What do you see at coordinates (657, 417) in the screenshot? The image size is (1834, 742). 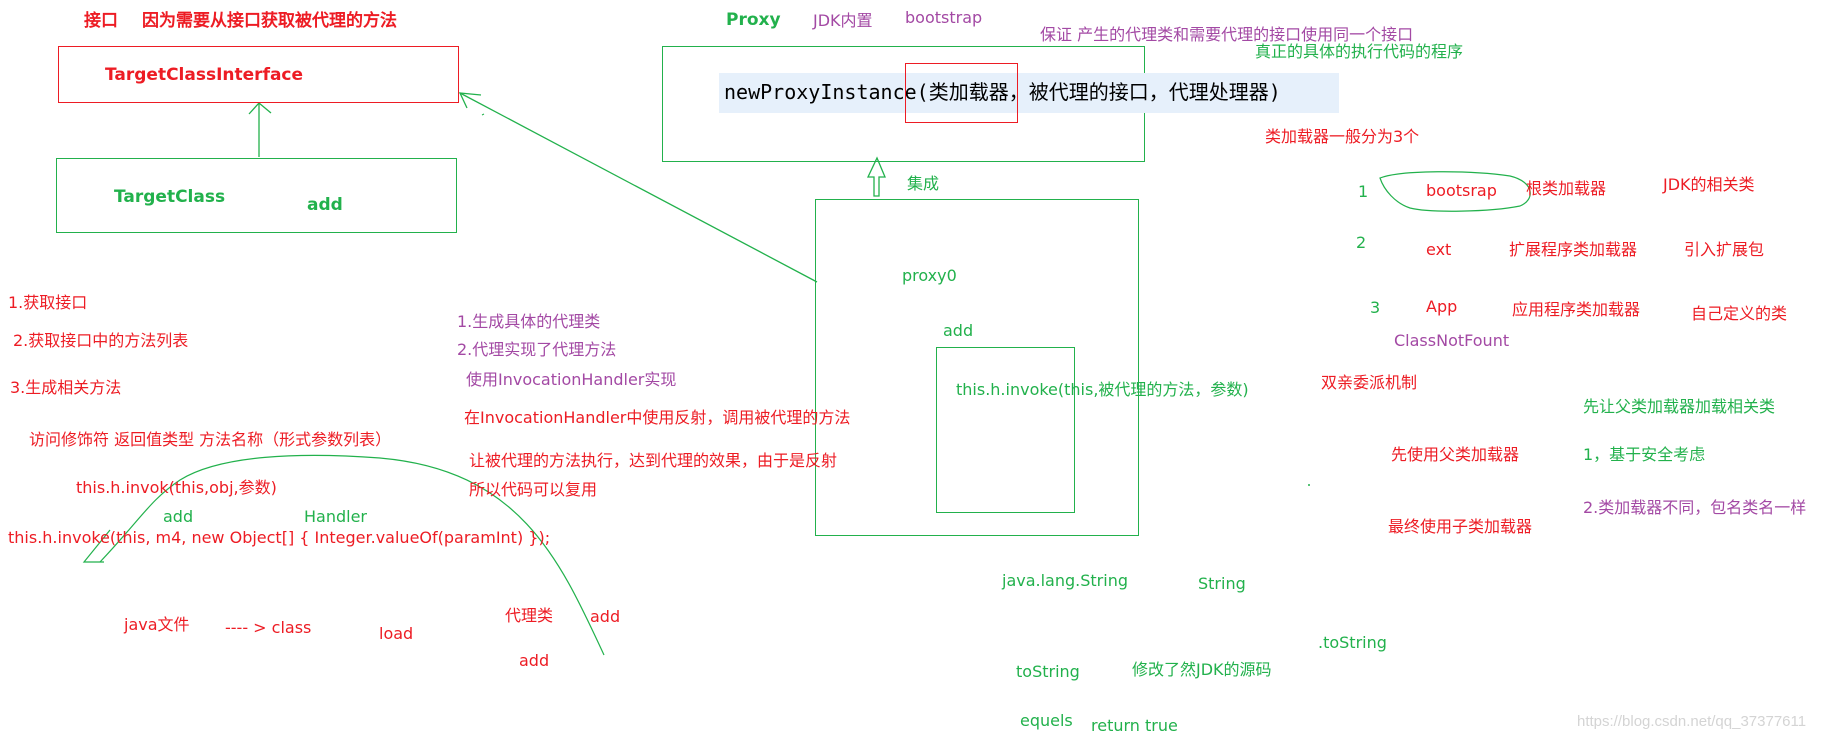 I see `note-reflection: 在InvocationHandler中使用反射，调用被代理的方法` at bounding box center [657, 417].